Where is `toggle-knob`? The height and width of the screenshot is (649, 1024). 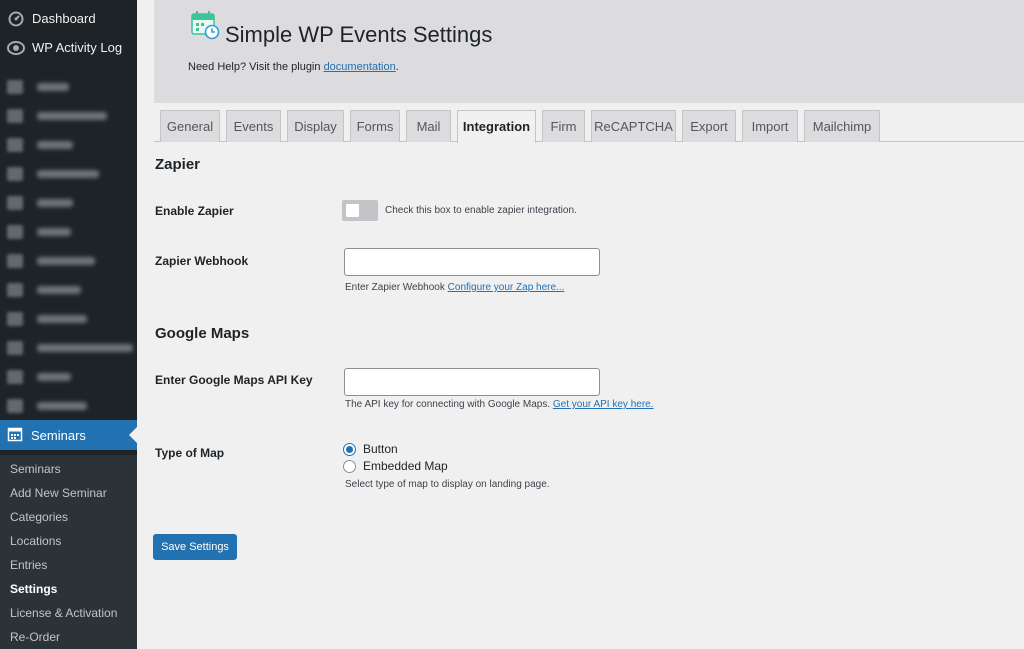
toggle-knob is located at coordinates (352, 210).